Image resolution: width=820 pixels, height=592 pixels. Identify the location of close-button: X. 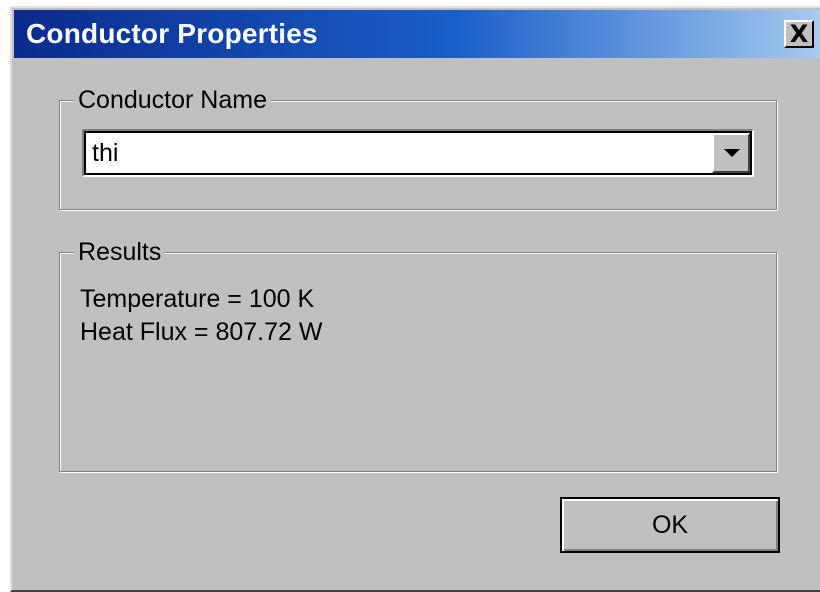
(799, 34).